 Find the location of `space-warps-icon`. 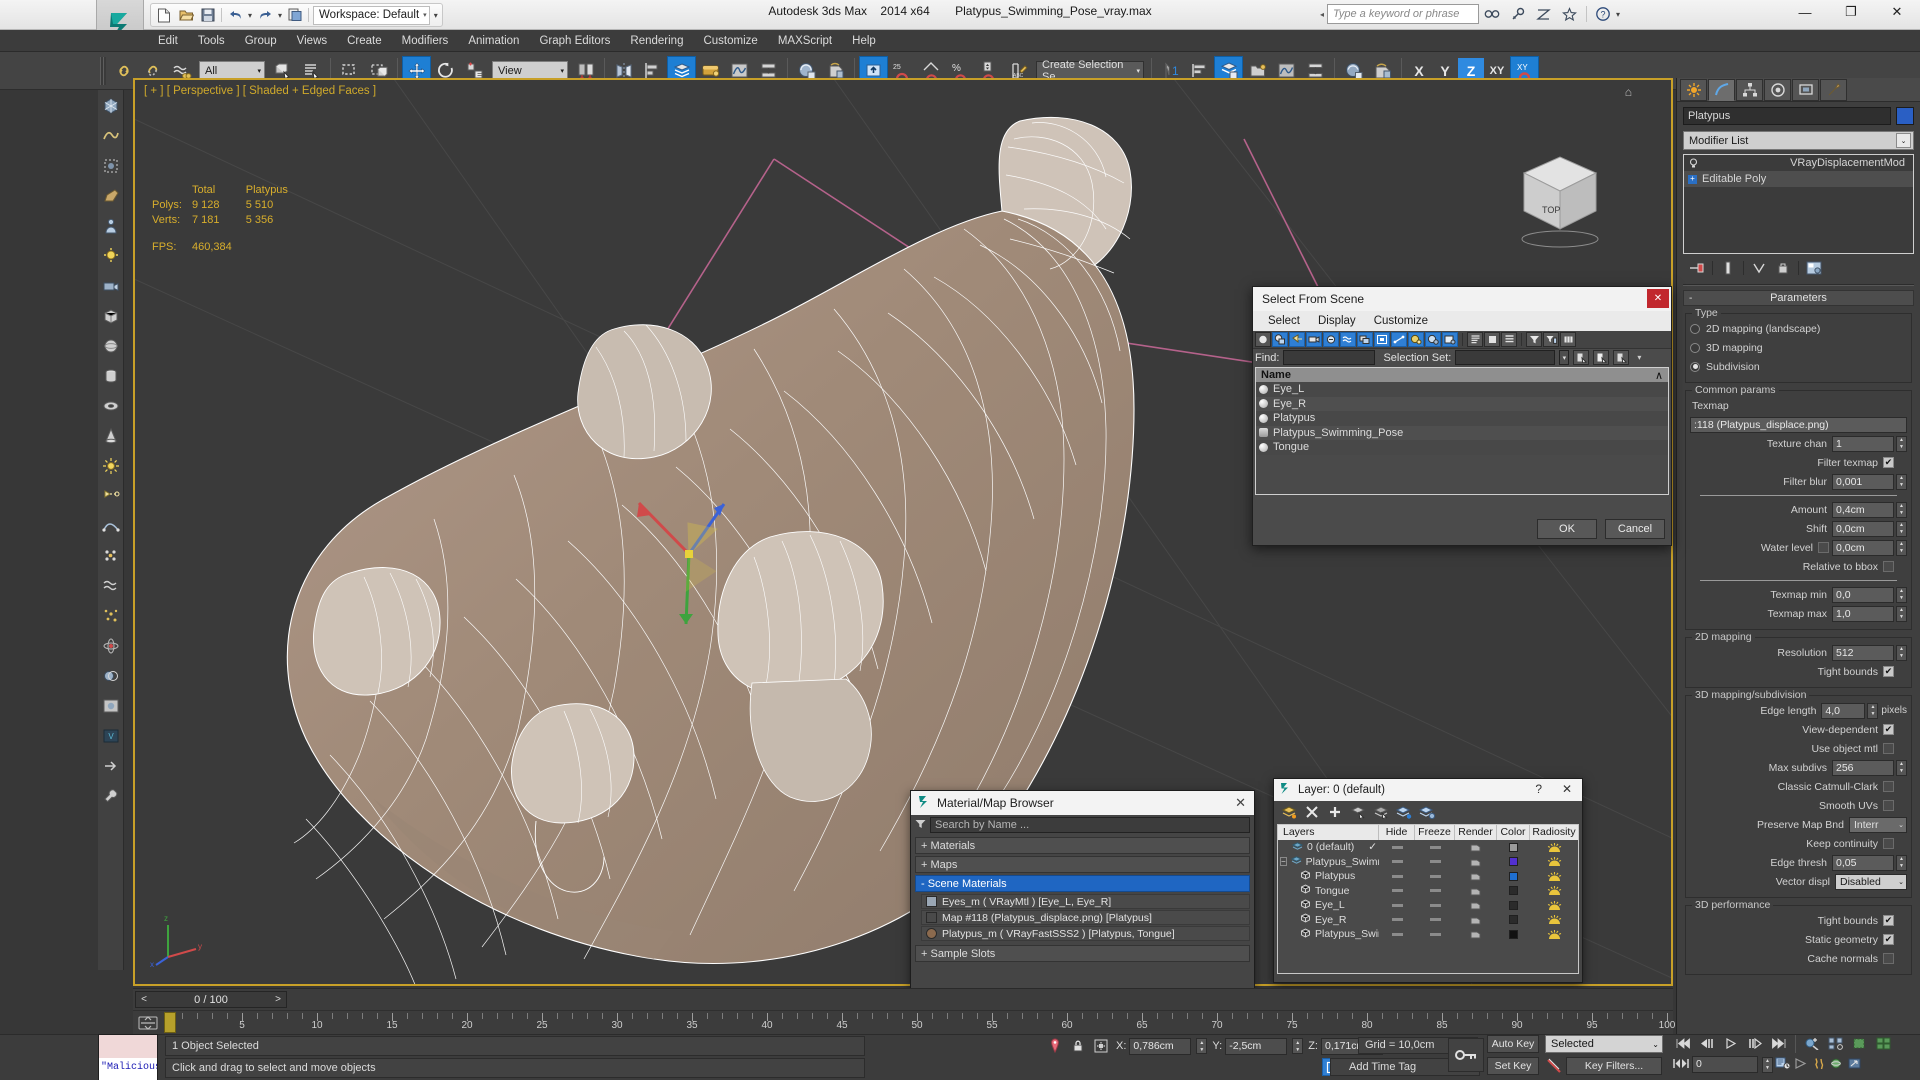

space-warps-icon is located at coordinates (111, 585).